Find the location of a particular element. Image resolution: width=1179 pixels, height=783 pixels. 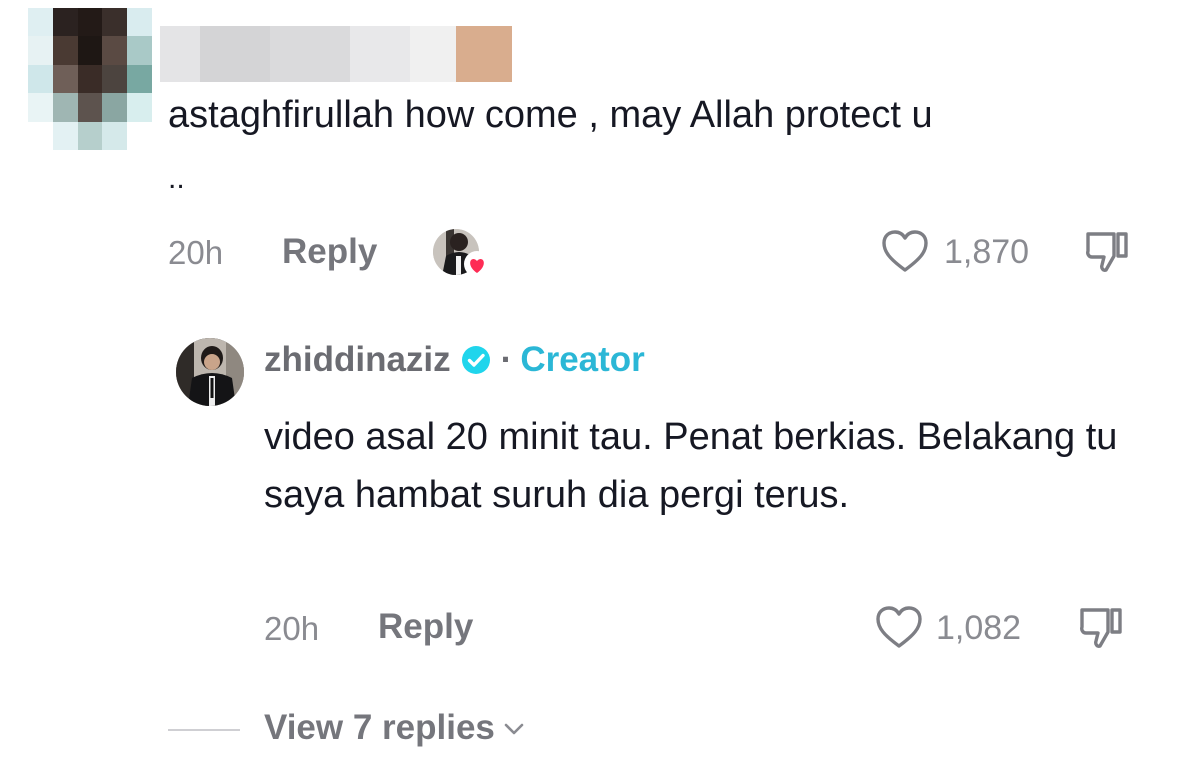

comment-reply-button: Reply is located at coordinates (329, 252).